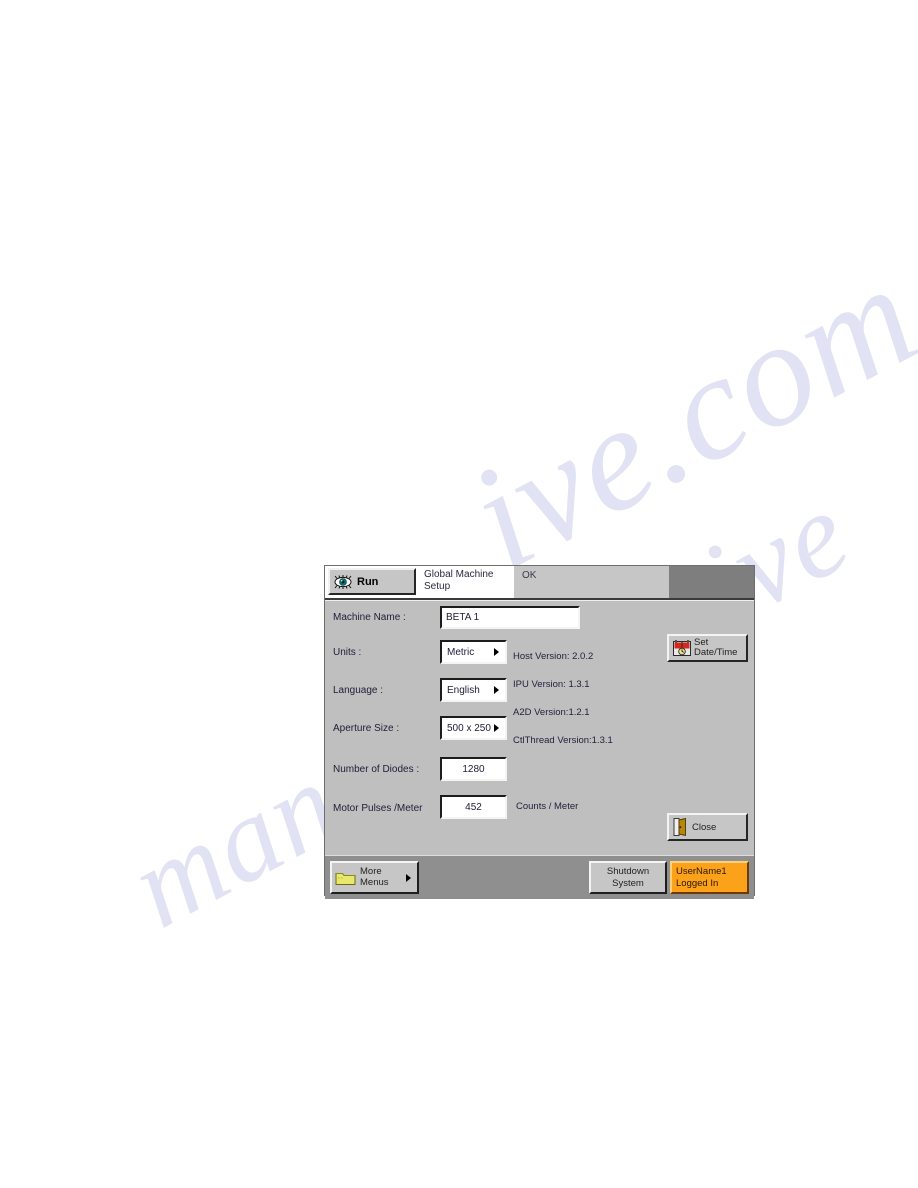 This screenshot has height=1188, width=918. Describe the element at coordinates (463, 690) in the screenshot. I see `language-dropdown-value: English` at that location.